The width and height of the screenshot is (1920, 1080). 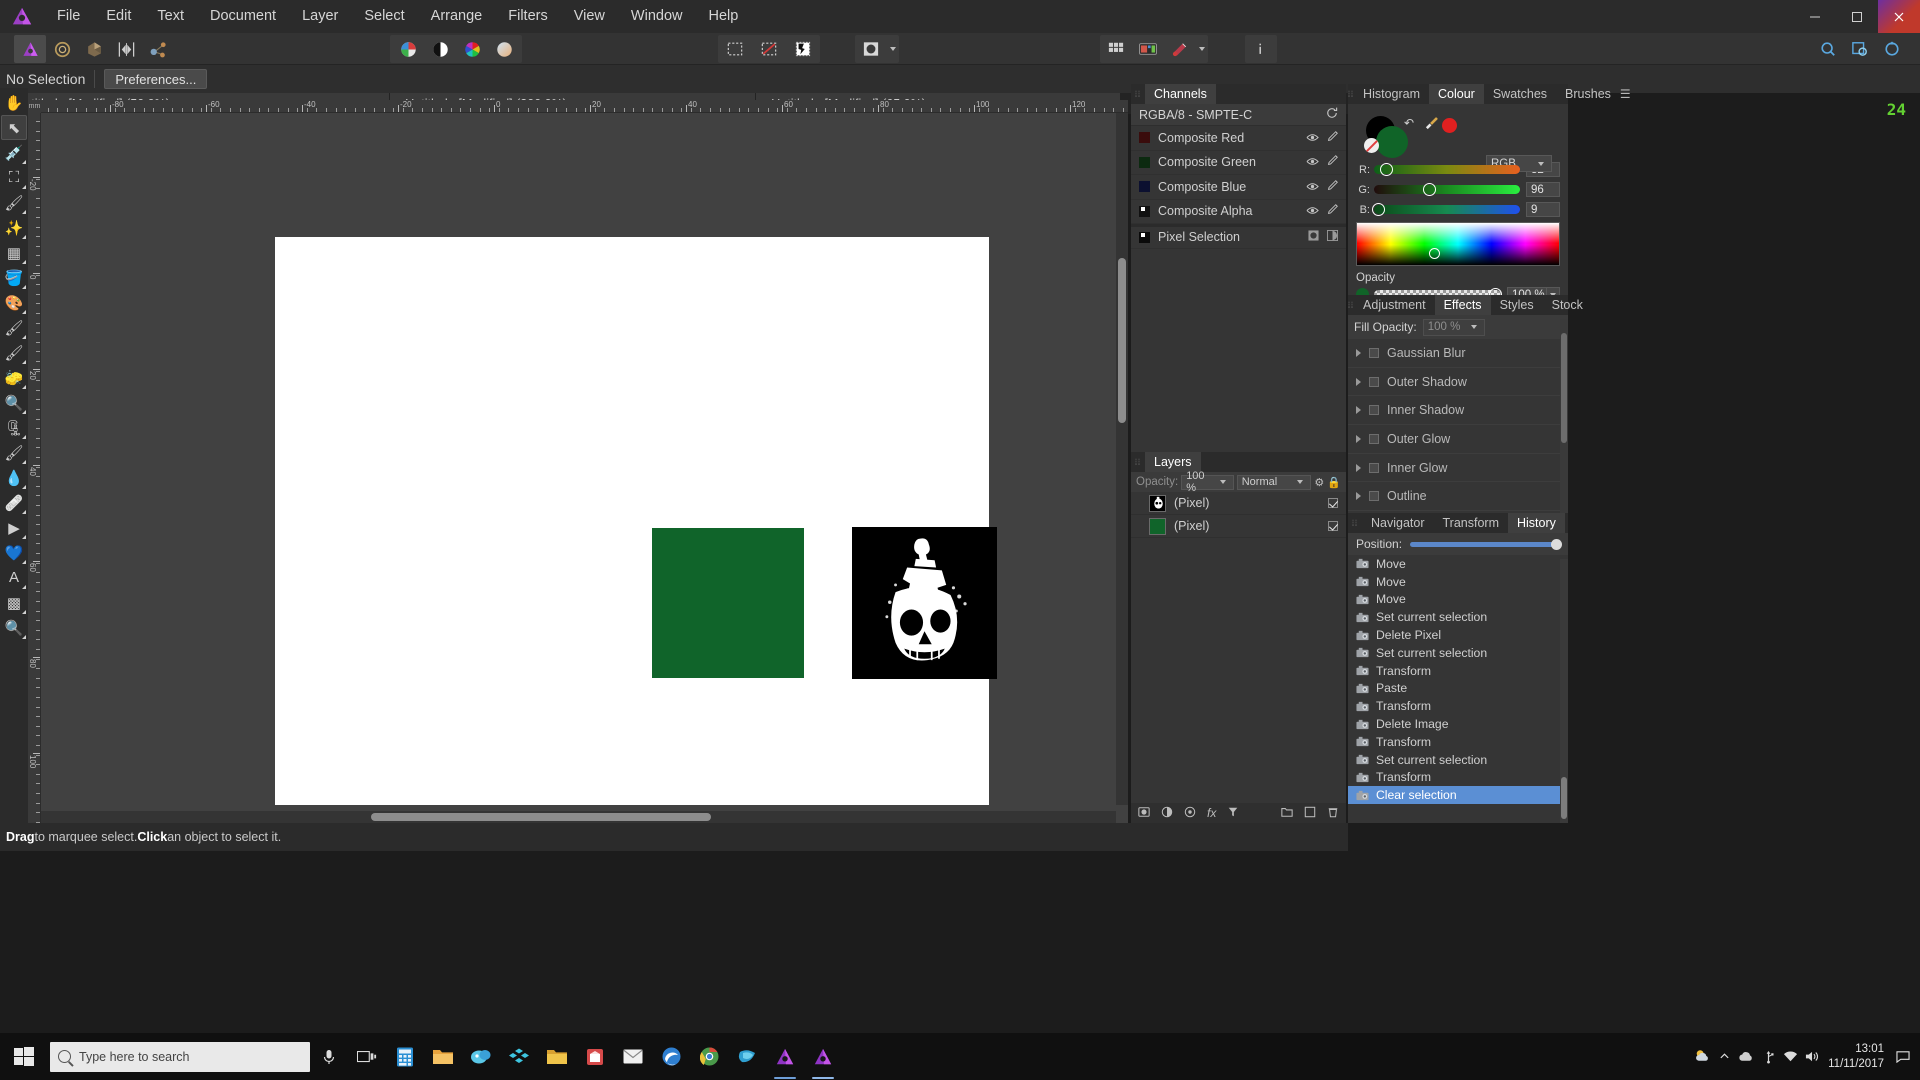 I want to click on close-button, so click(x=1899, y=16).